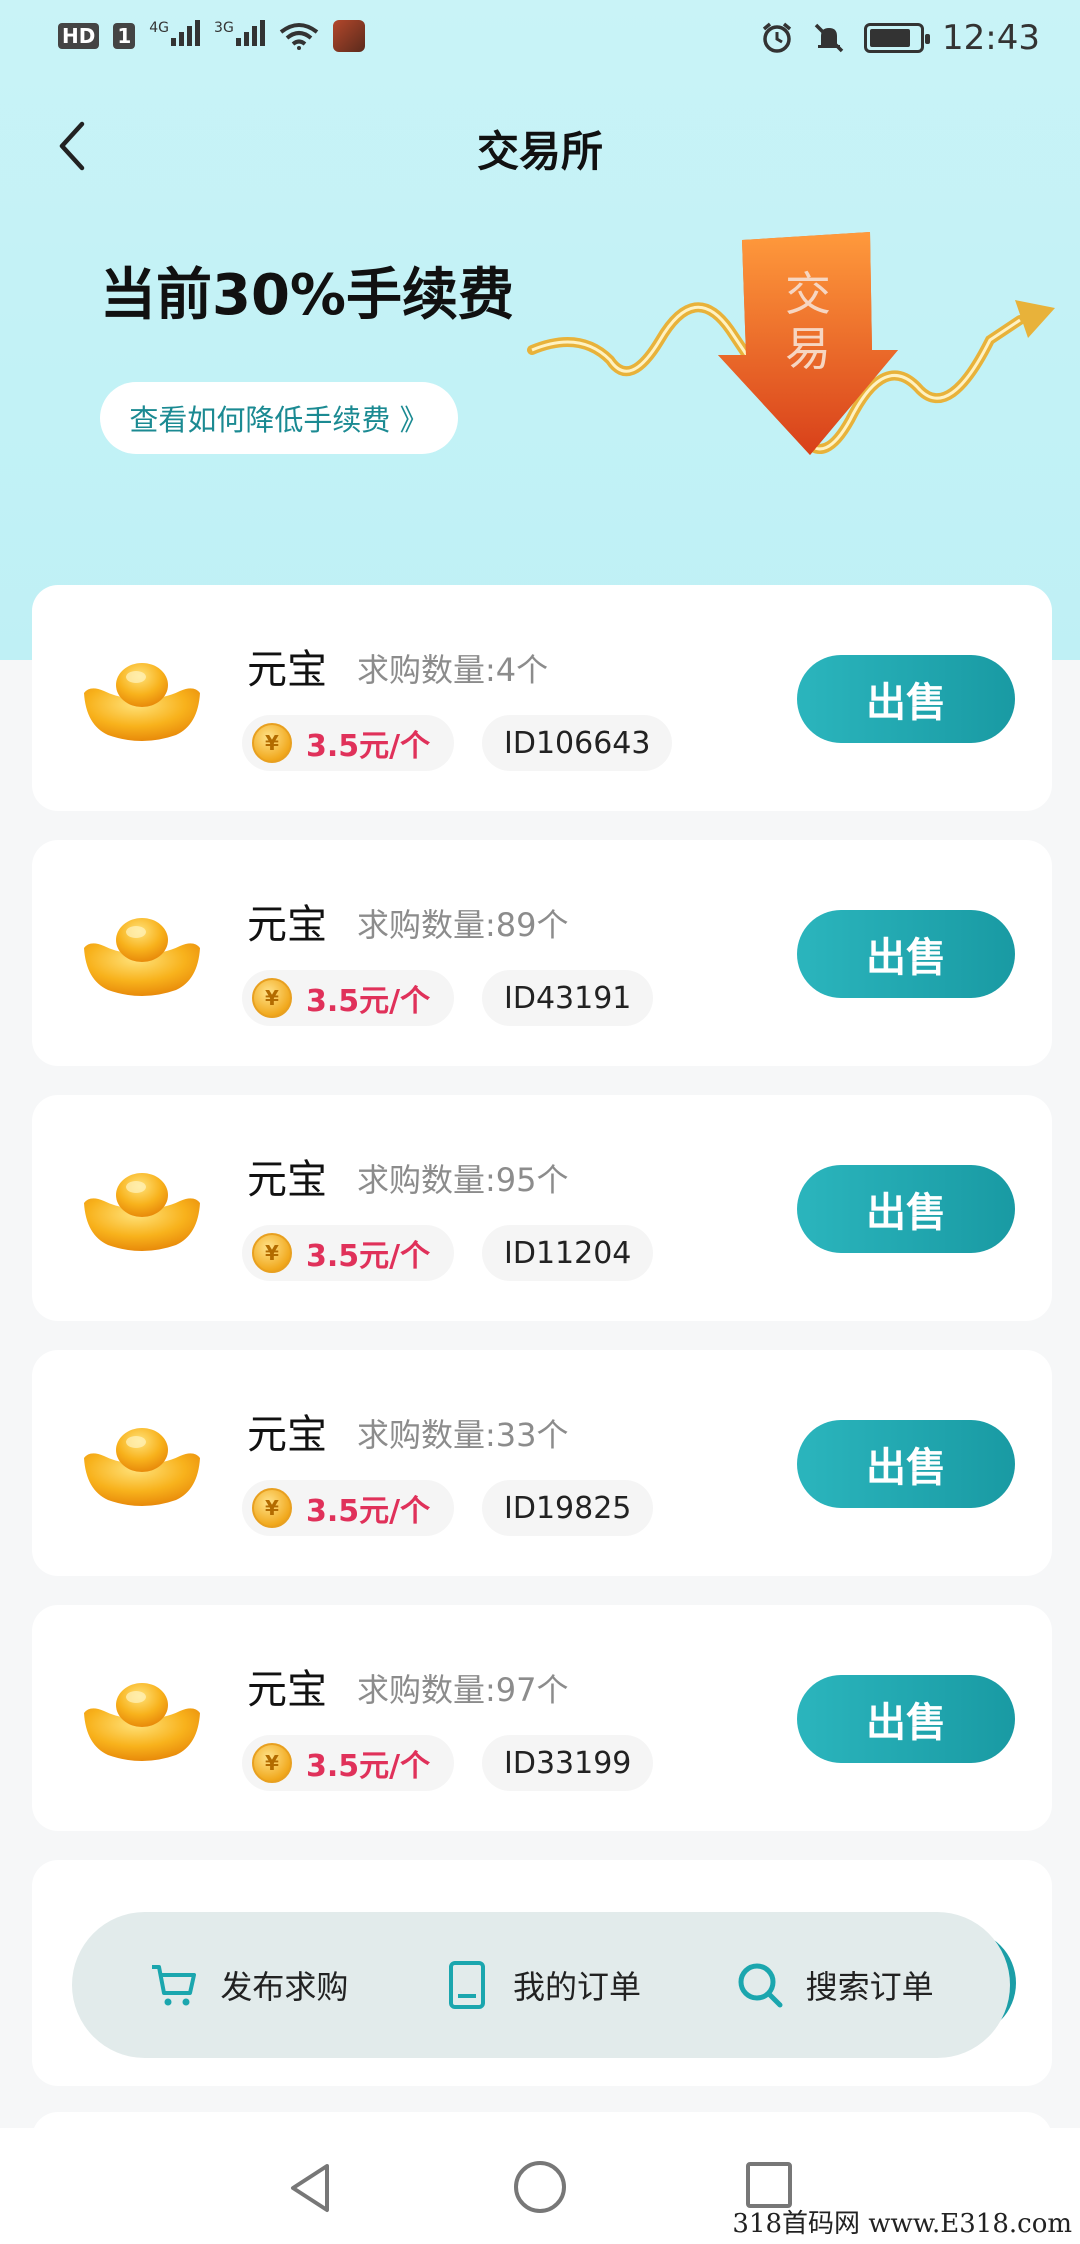  I want to click on battery-icon, so click(897, 38).